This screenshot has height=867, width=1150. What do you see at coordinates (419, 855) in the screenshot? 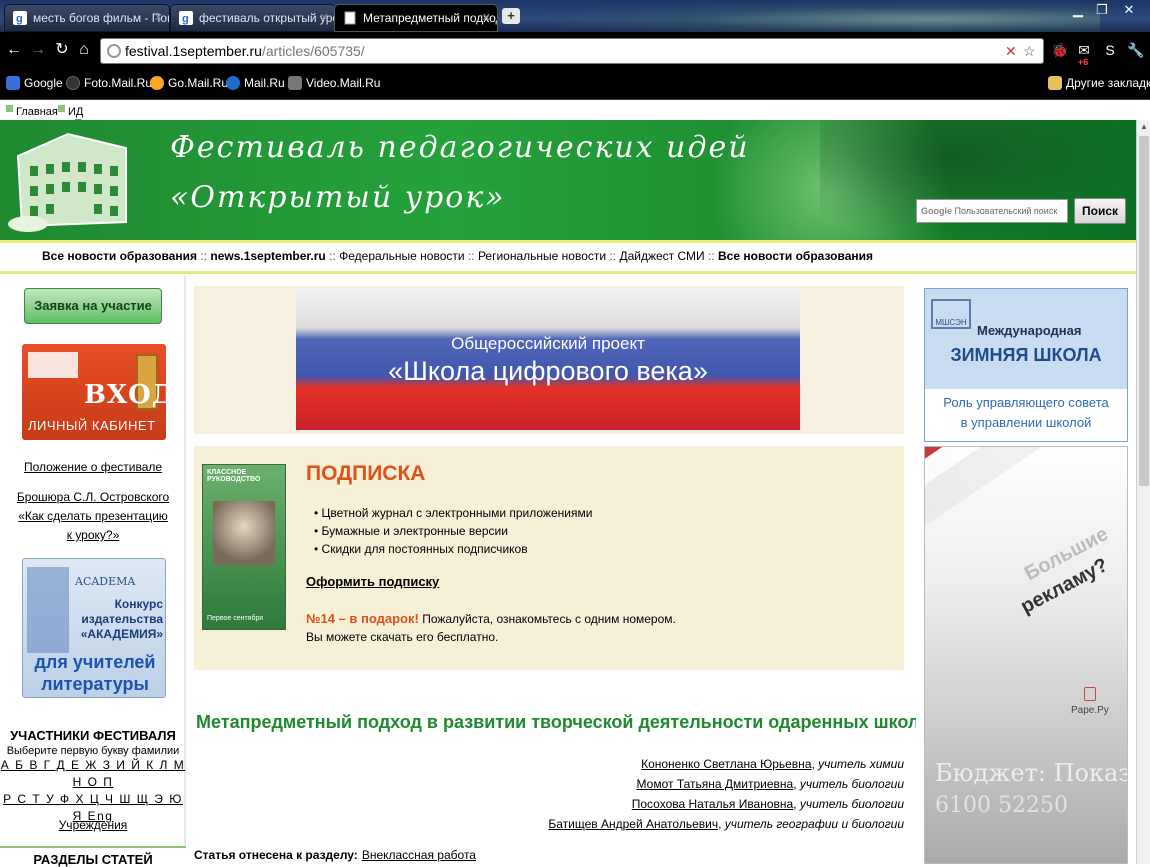
I see `section-link: Внеклассная работа` at bounding box center [419, 855].